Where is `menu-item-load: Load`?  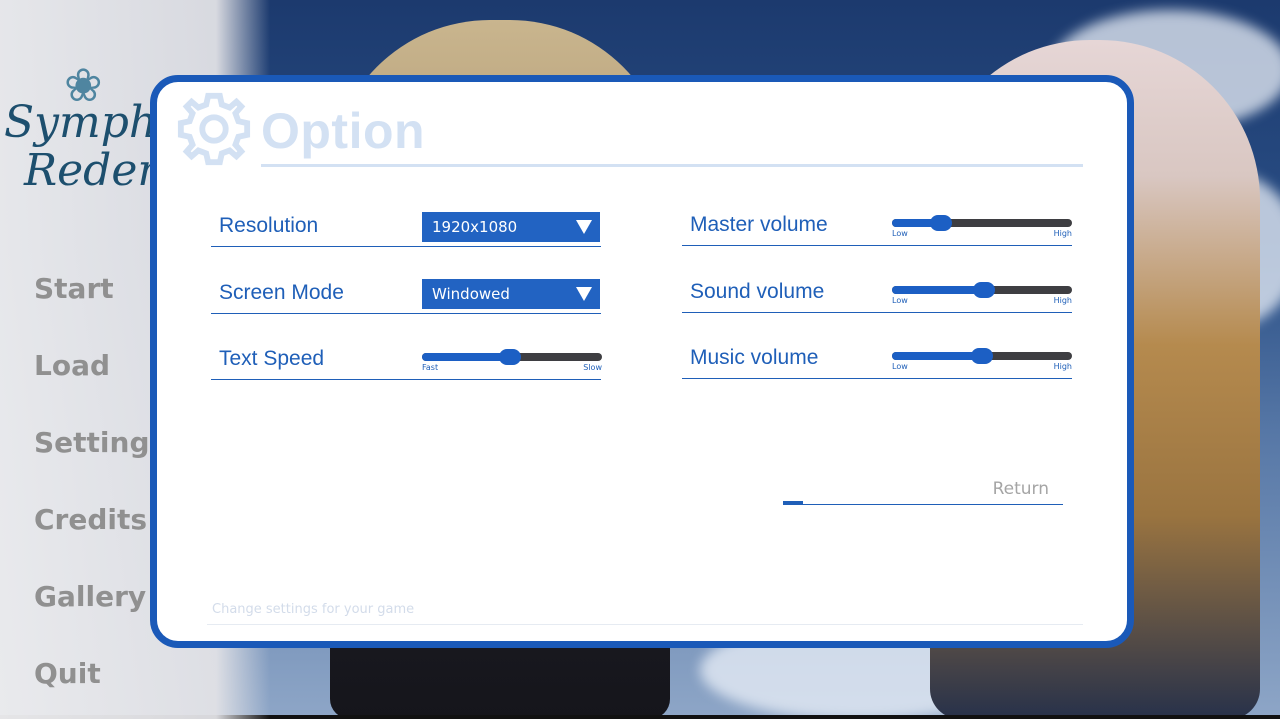
menu-item-load: Load is located at coordinates (72, 365).